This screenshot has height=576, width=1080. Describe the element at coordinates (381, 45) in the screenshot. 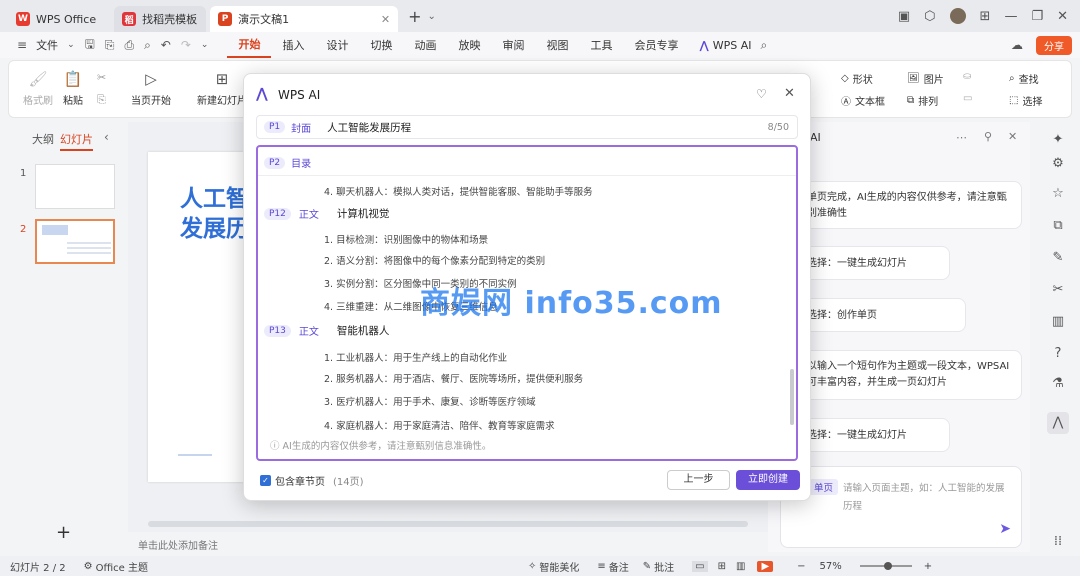

I see `menu-transition: 切换` at that location.